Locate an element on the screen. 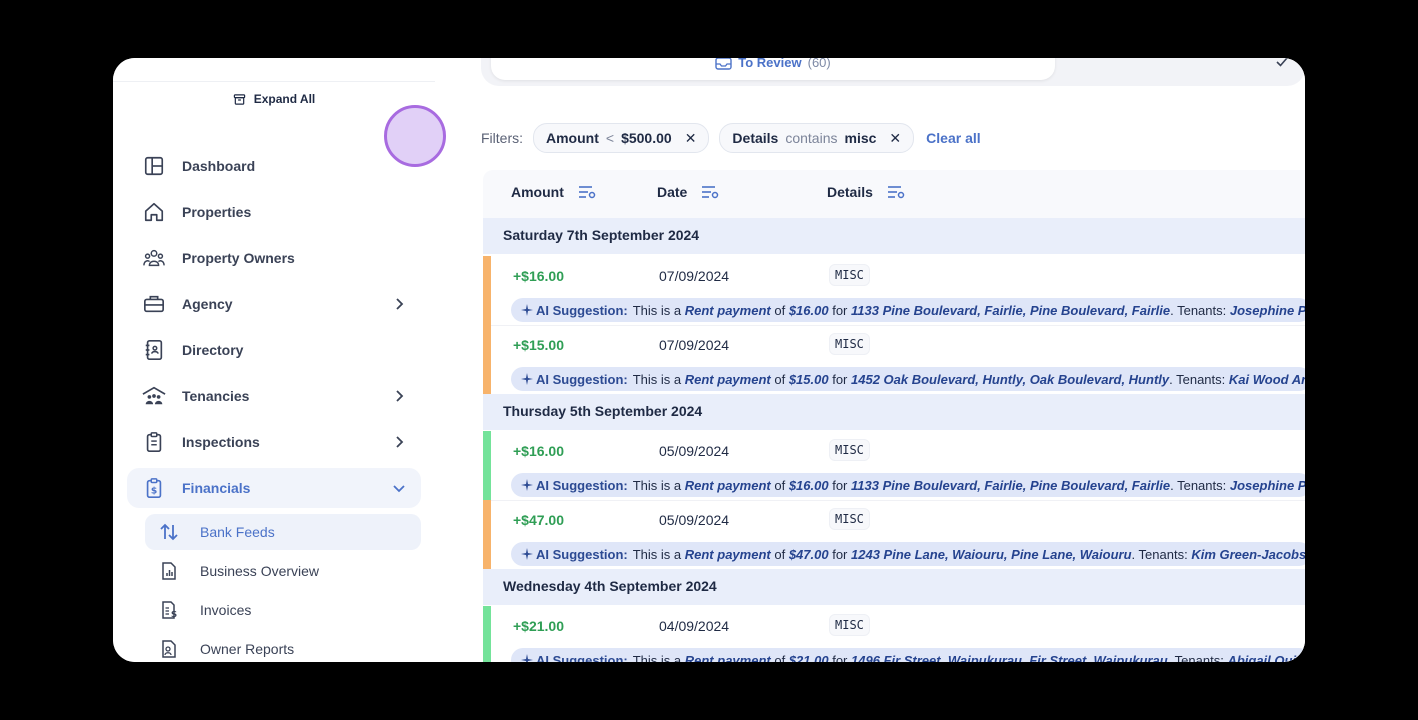 The image size is (1418, 720). tenants-icon is located at coordinates (154, 396).